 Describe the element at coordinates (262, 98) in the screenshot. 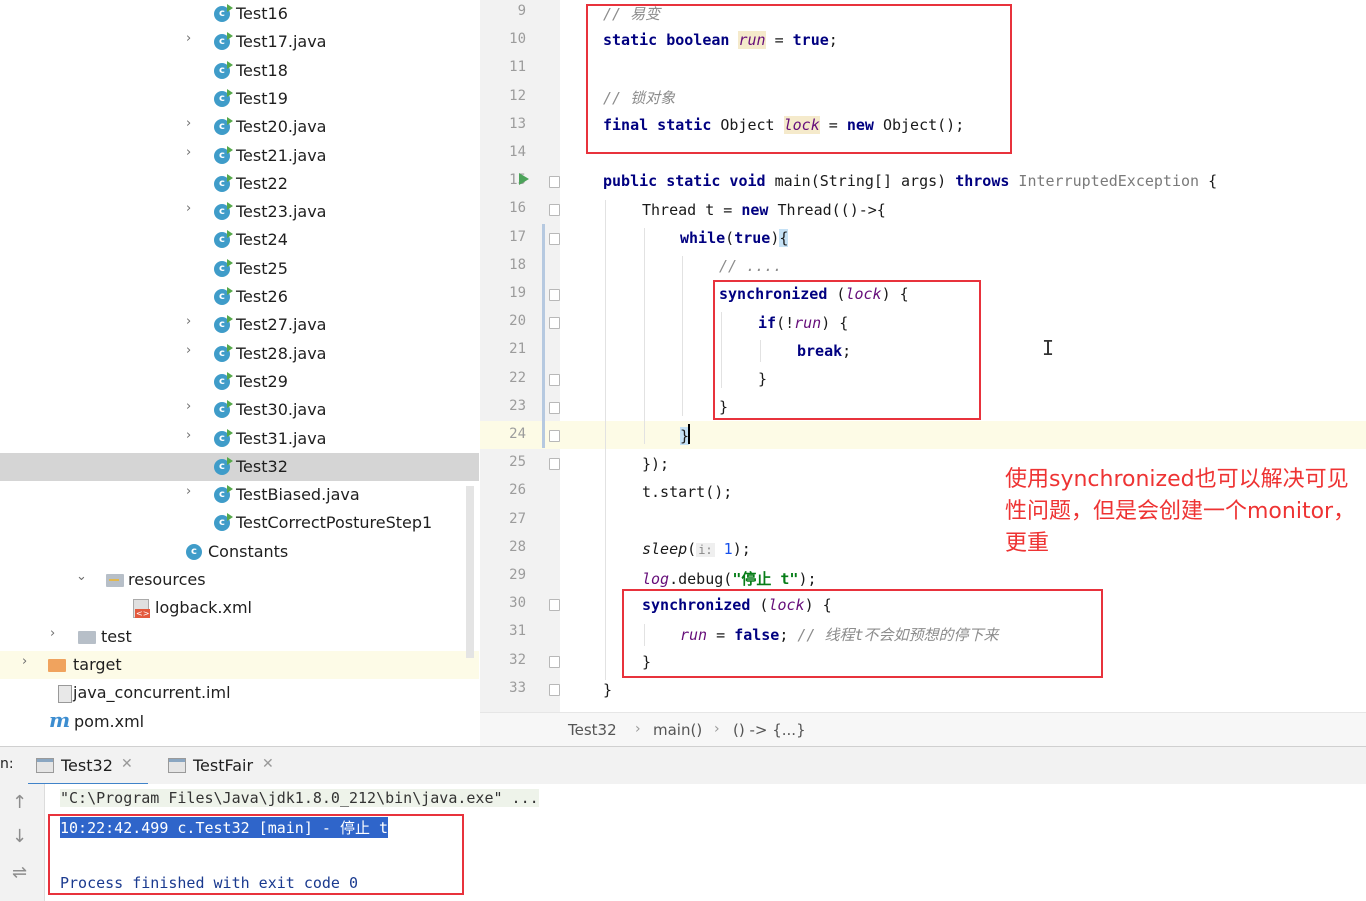

I see `tree-item-label: Test19` at that location.